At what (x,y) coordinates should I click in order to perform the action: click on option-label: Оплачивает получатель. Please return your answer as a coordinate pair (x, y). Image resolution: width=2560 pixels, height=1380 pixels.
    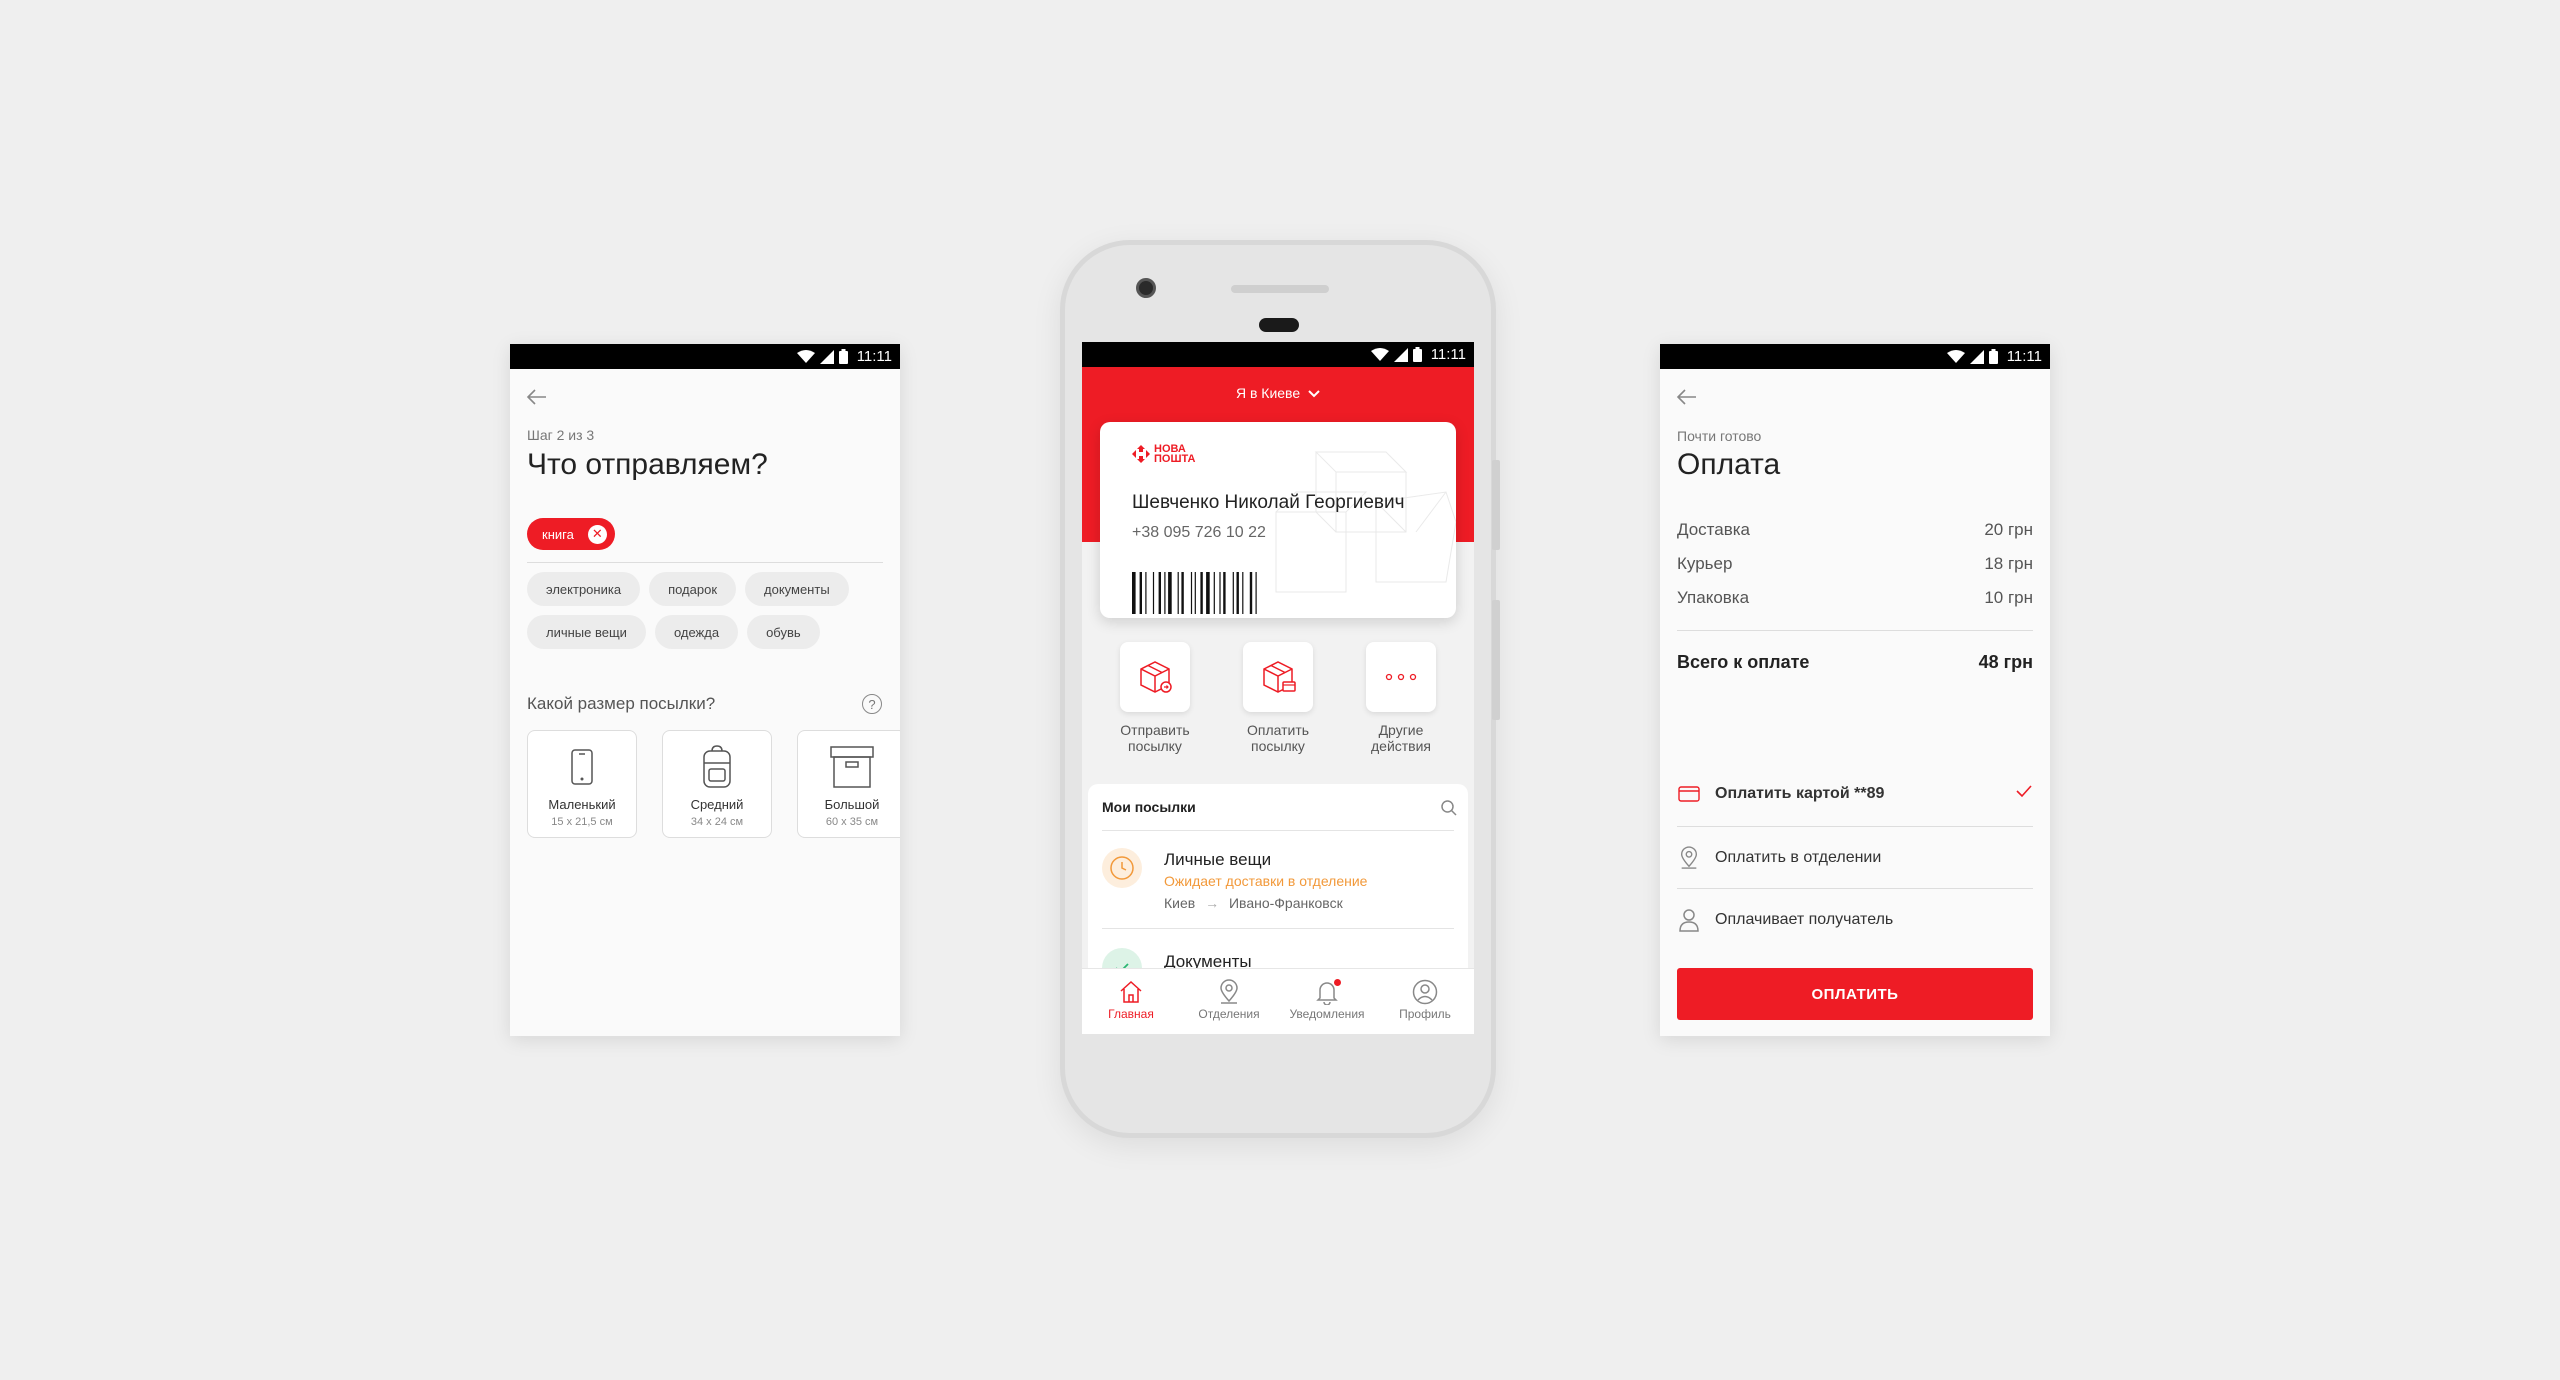
    Looking at the image, I should click on (1804, 919).